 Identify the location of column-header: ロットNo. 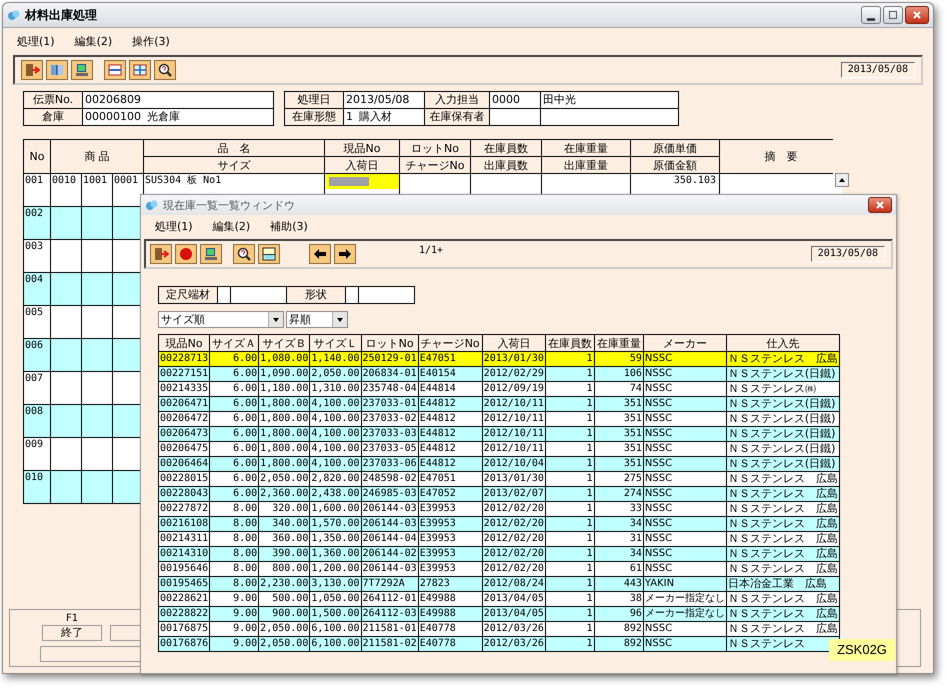
(435, 148).